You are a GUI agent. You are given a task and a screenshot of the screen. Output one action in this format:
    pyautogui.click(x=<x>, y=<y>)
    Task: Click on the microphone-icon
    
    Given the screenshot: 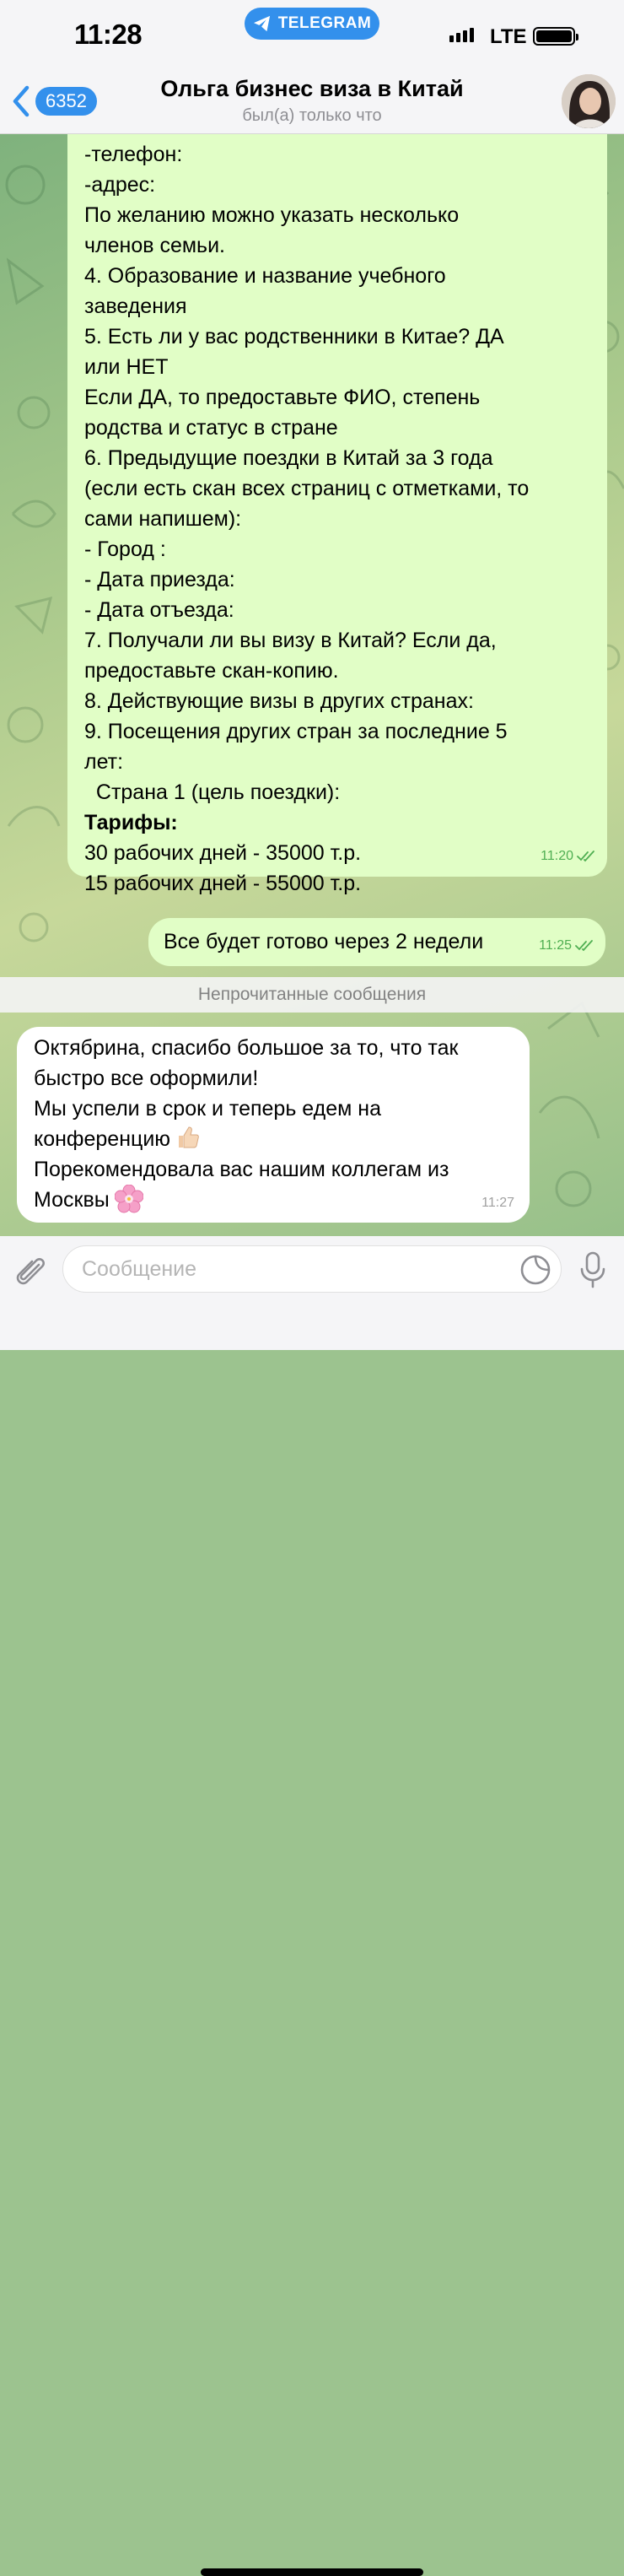 What is the action you would take?
    pyautogui.click(x=593, y=1269)
    